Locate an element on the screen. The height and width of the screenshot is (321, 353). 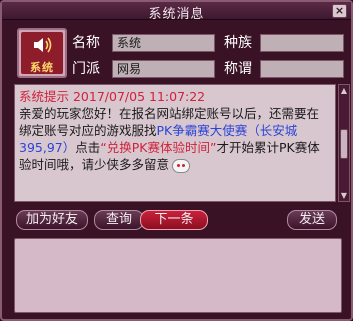
title-field is located at coordinates (302, 69).